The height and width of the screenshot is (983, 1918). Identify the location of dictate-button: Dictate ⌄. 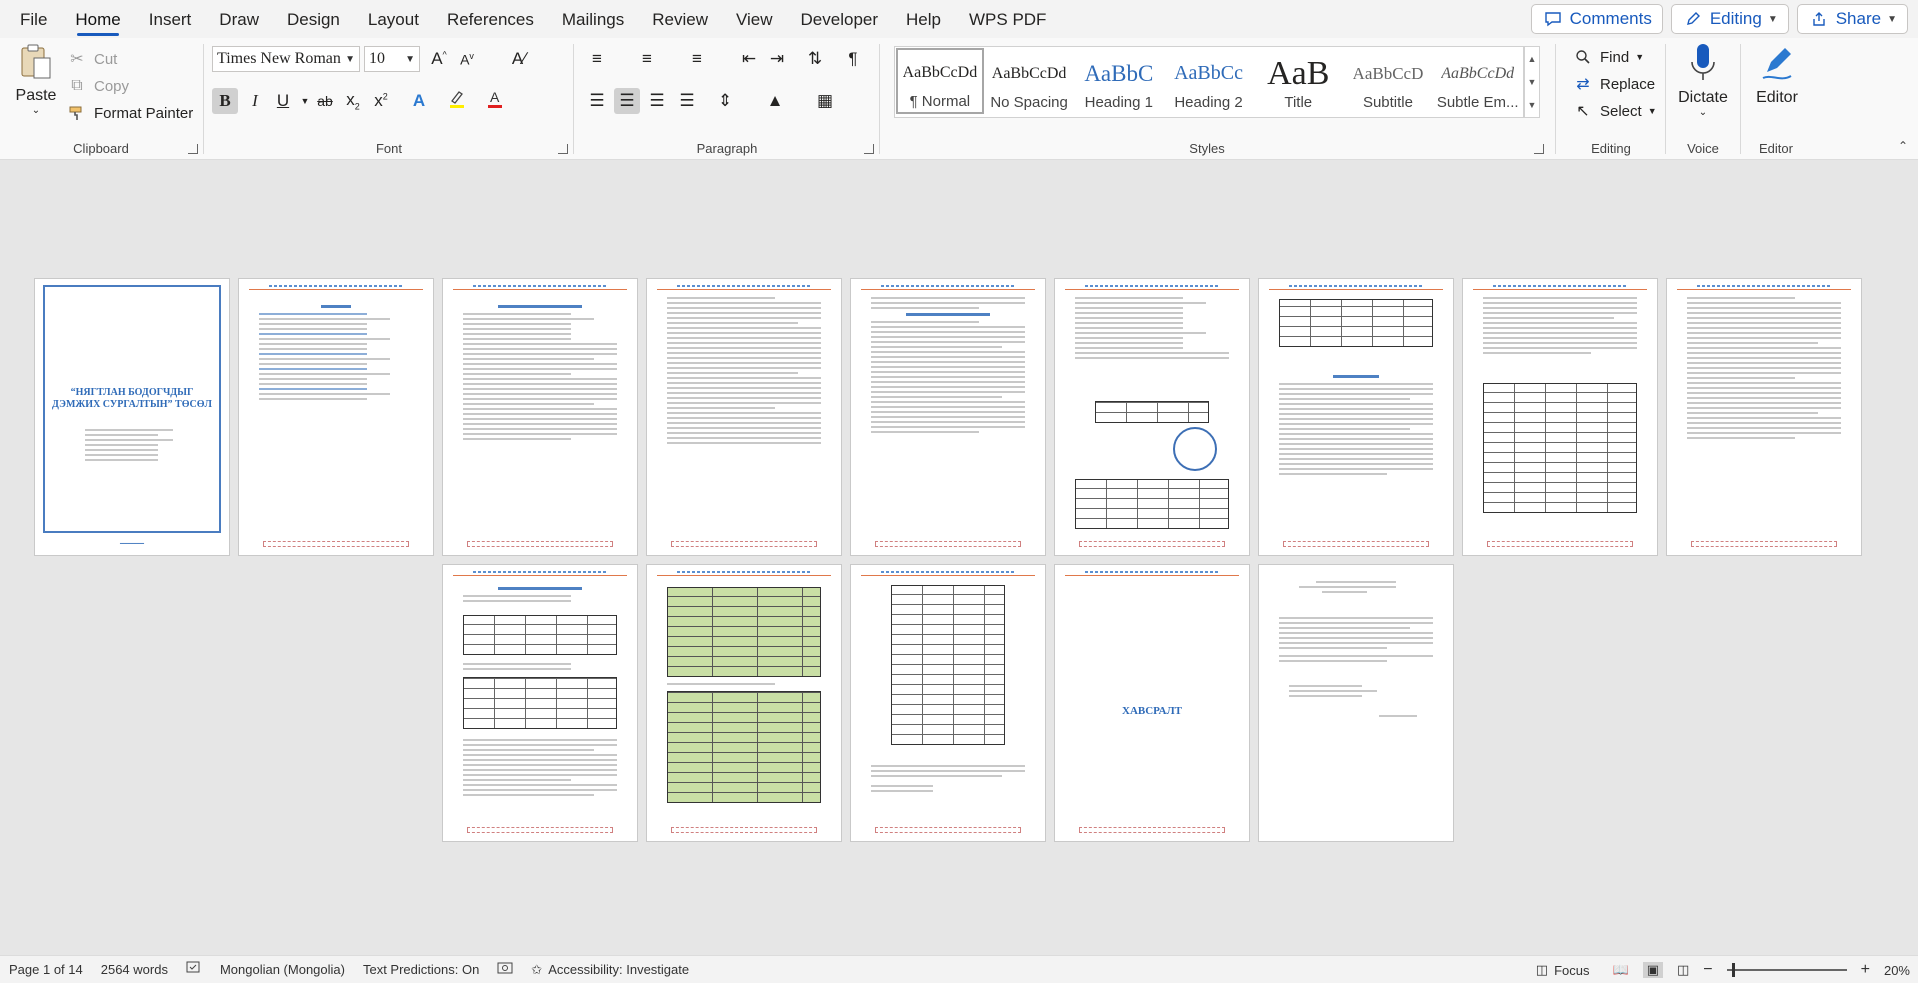
(1703, 80).